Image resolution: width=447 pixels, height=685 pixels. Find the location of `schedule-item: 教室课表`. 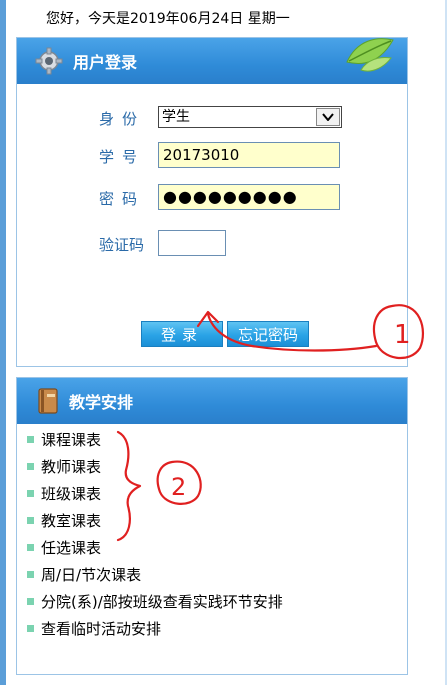

schedule-item: 教室课表 is located at coordinates (155, 524).